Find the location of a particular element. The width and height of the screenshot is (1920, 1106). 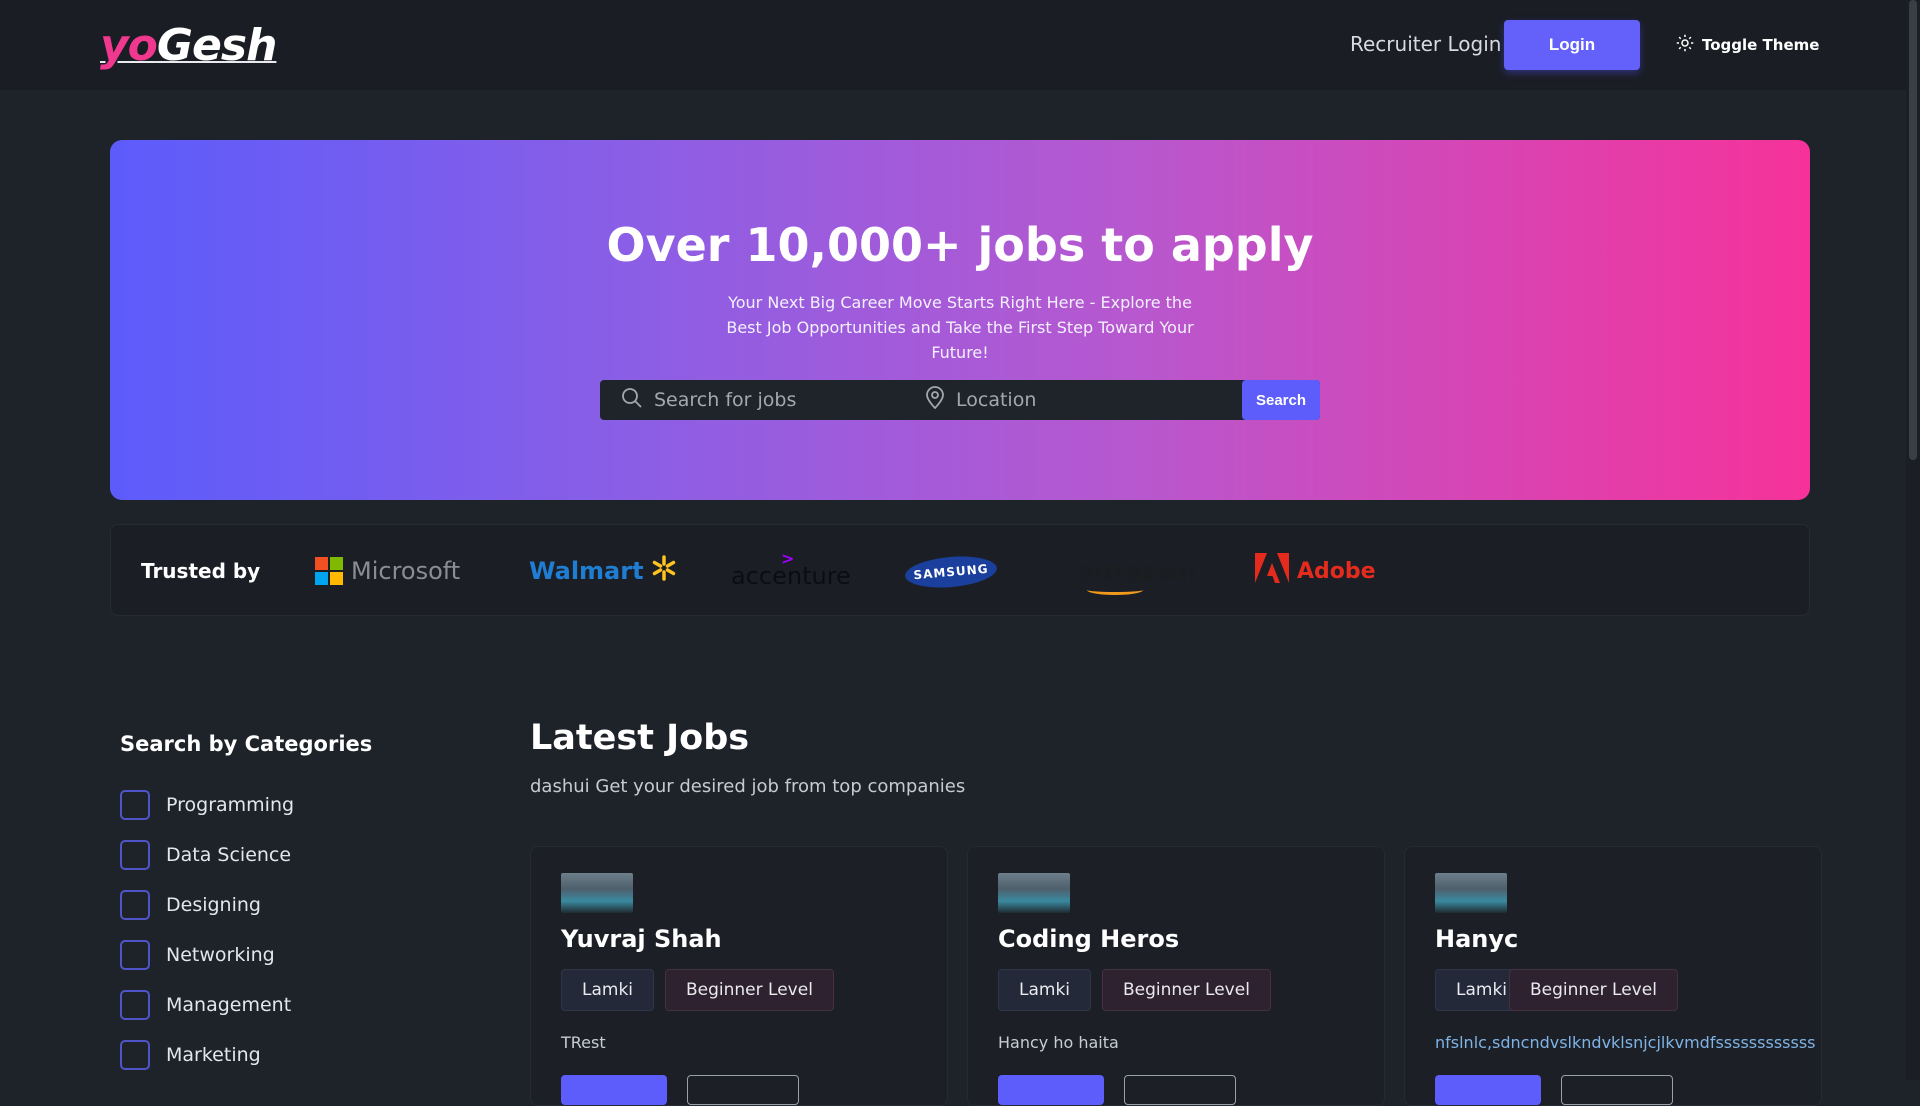

toggle-theme-label: Toggle Theme is located at coordinates (1761, 45).